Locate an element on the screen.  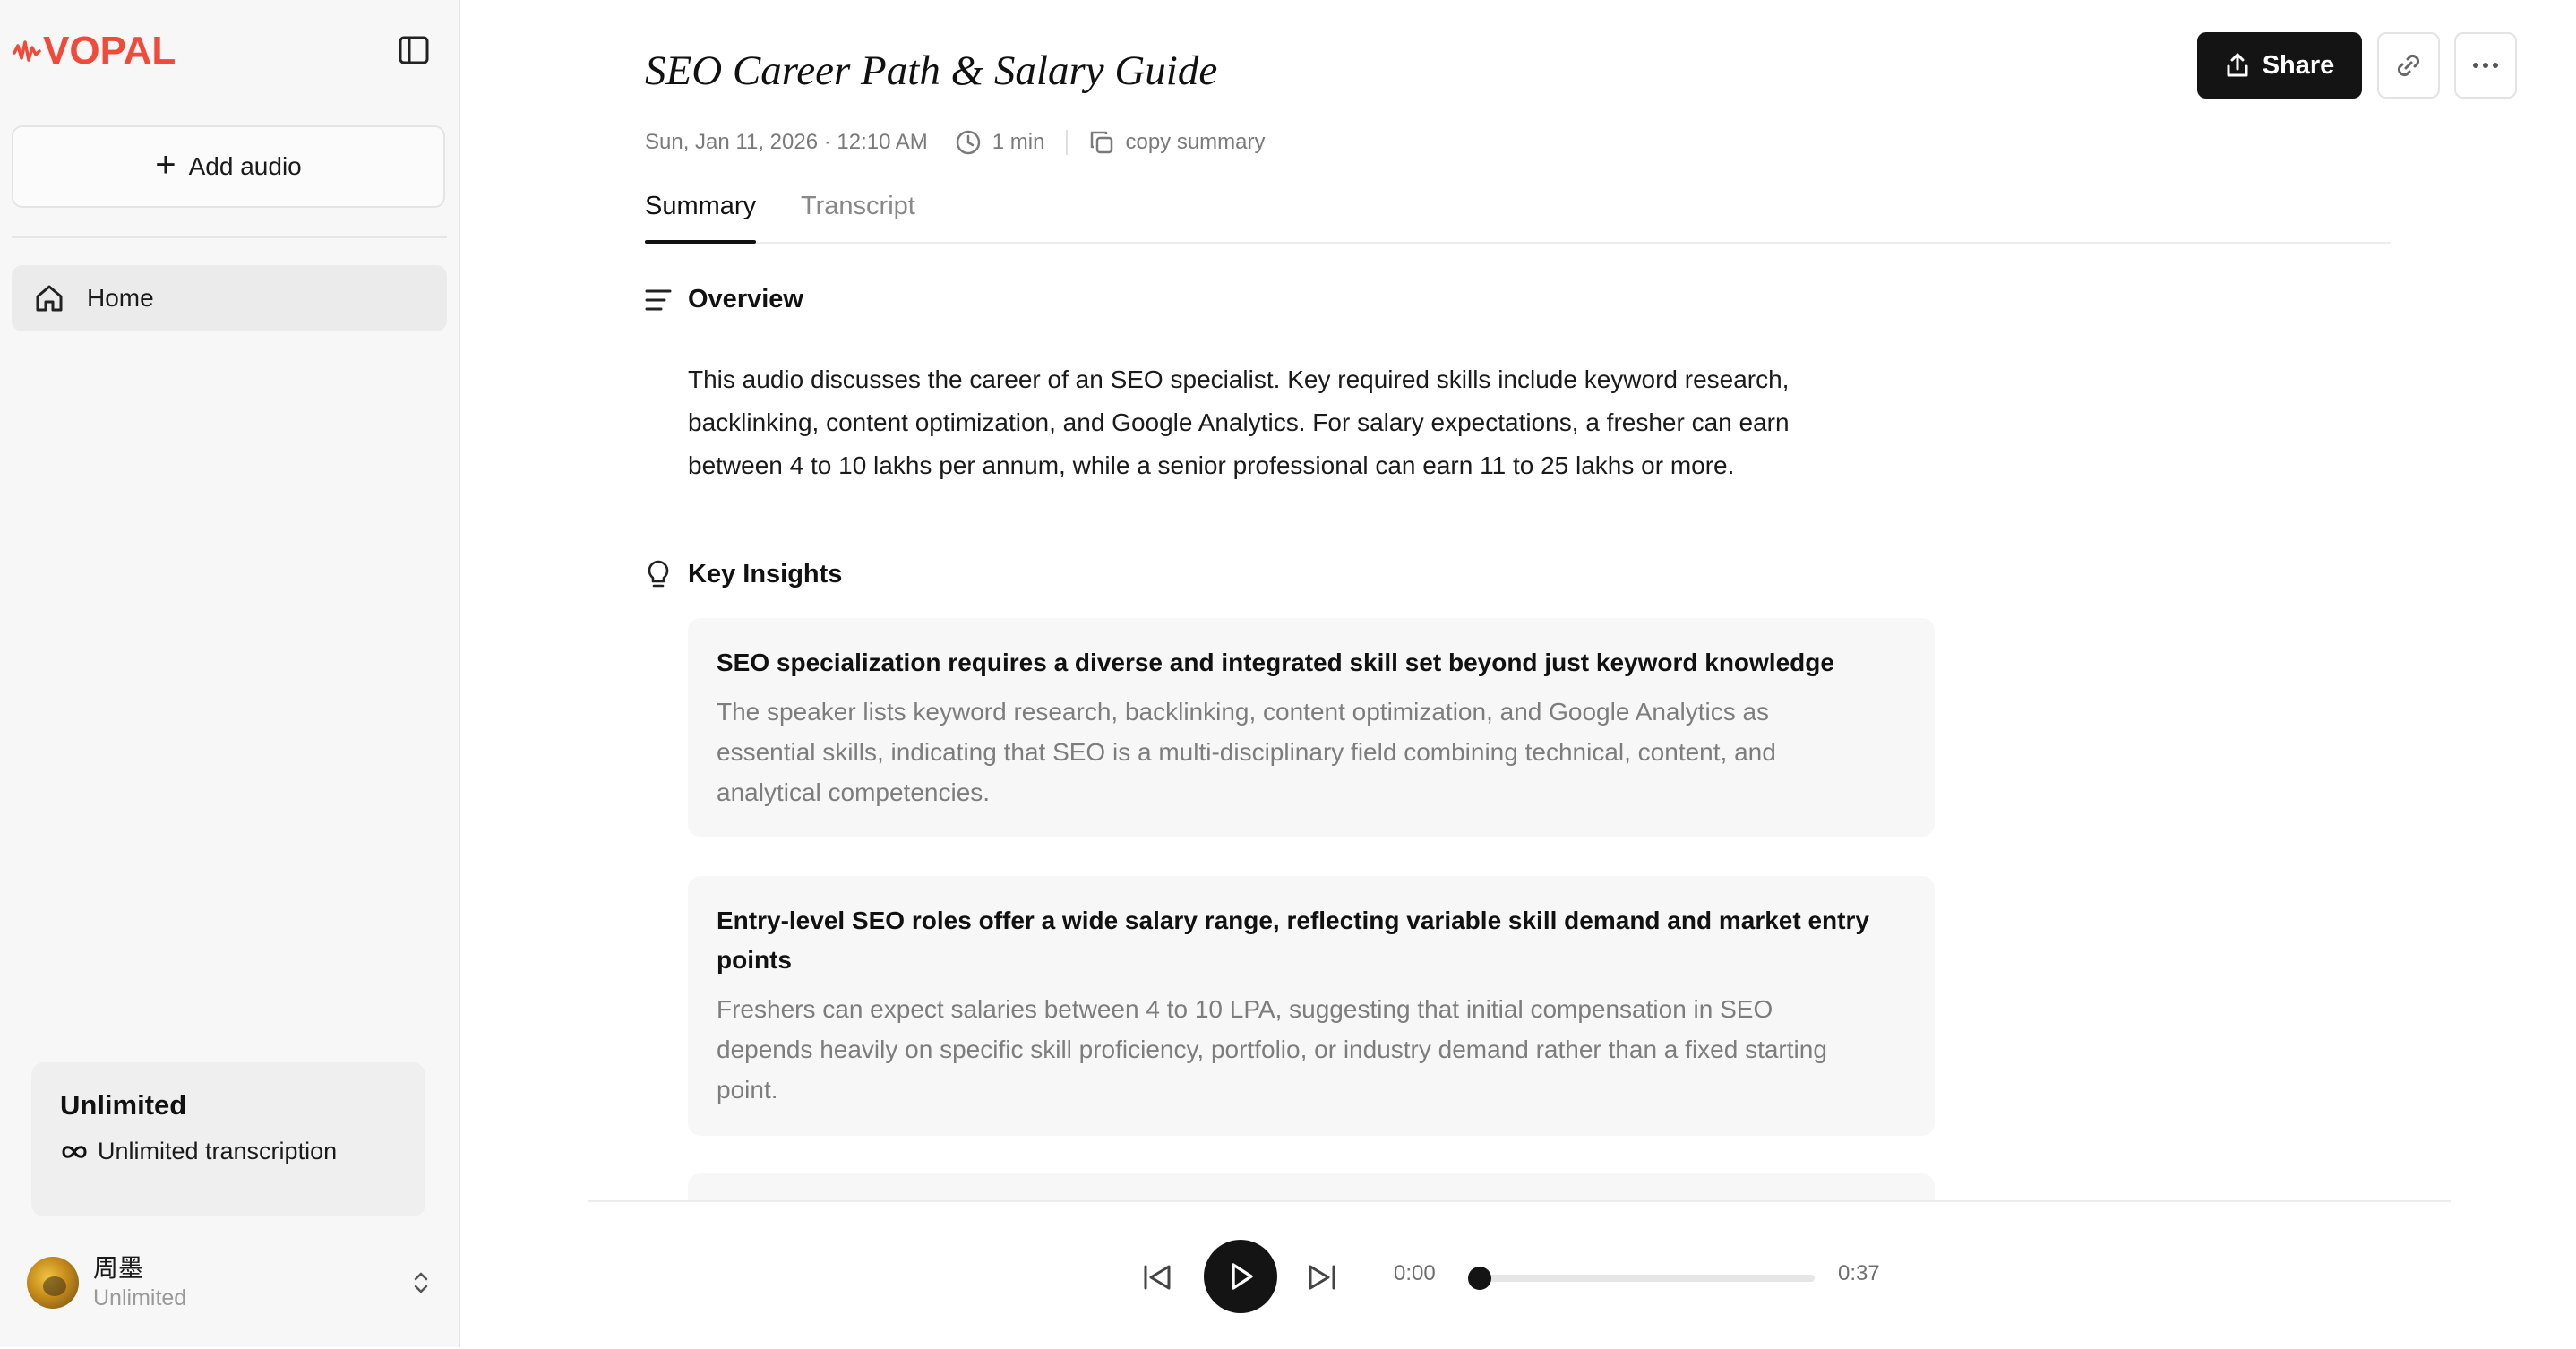
vopal-logo: VOPAL is located at coordinates (94, 51).